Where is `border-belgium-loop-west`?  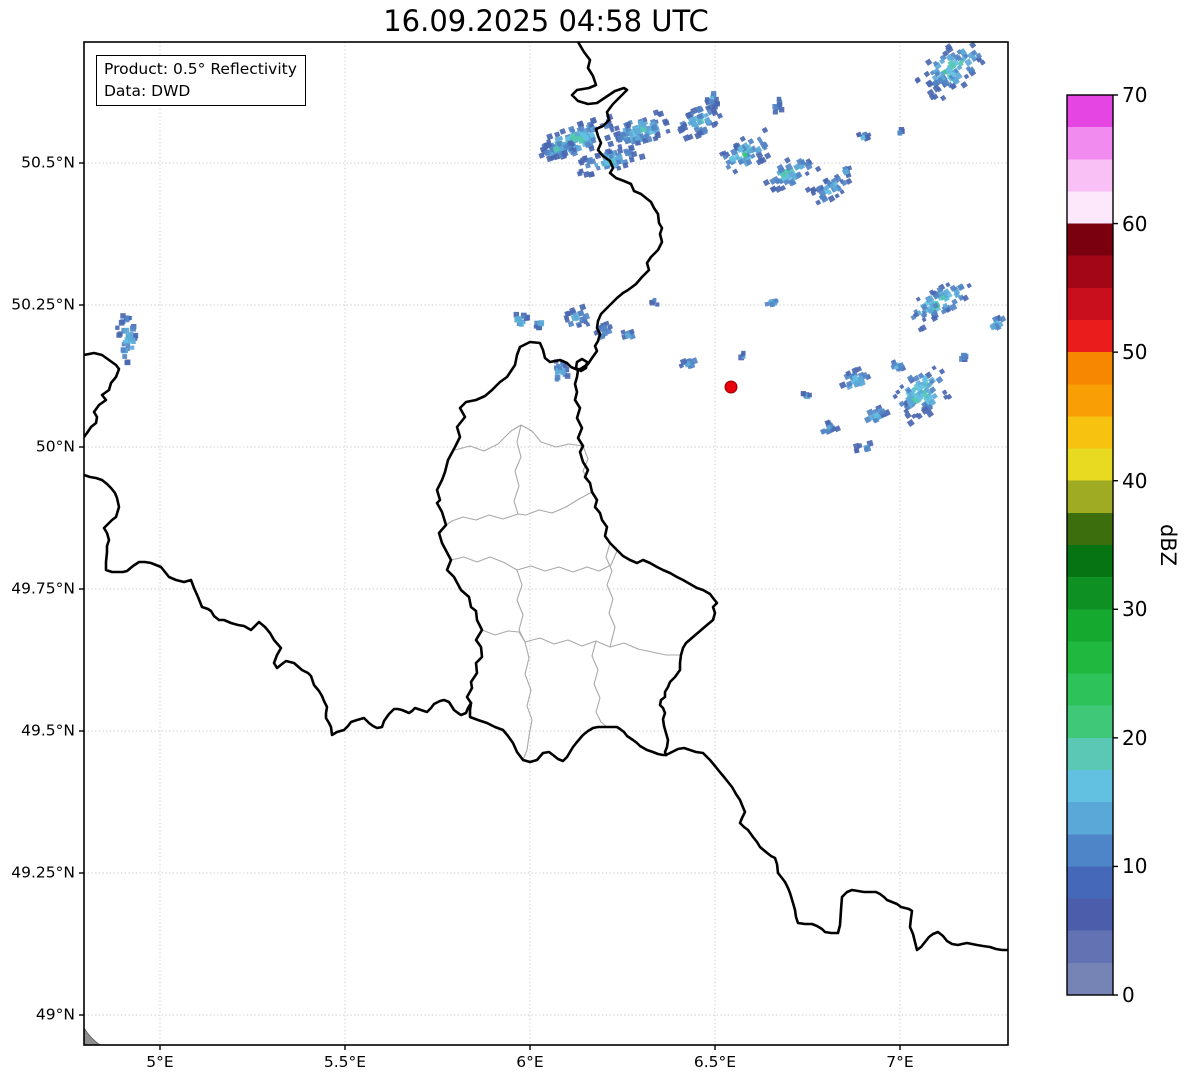 border-belgium-loop-west is located at coordinates (102, 395).